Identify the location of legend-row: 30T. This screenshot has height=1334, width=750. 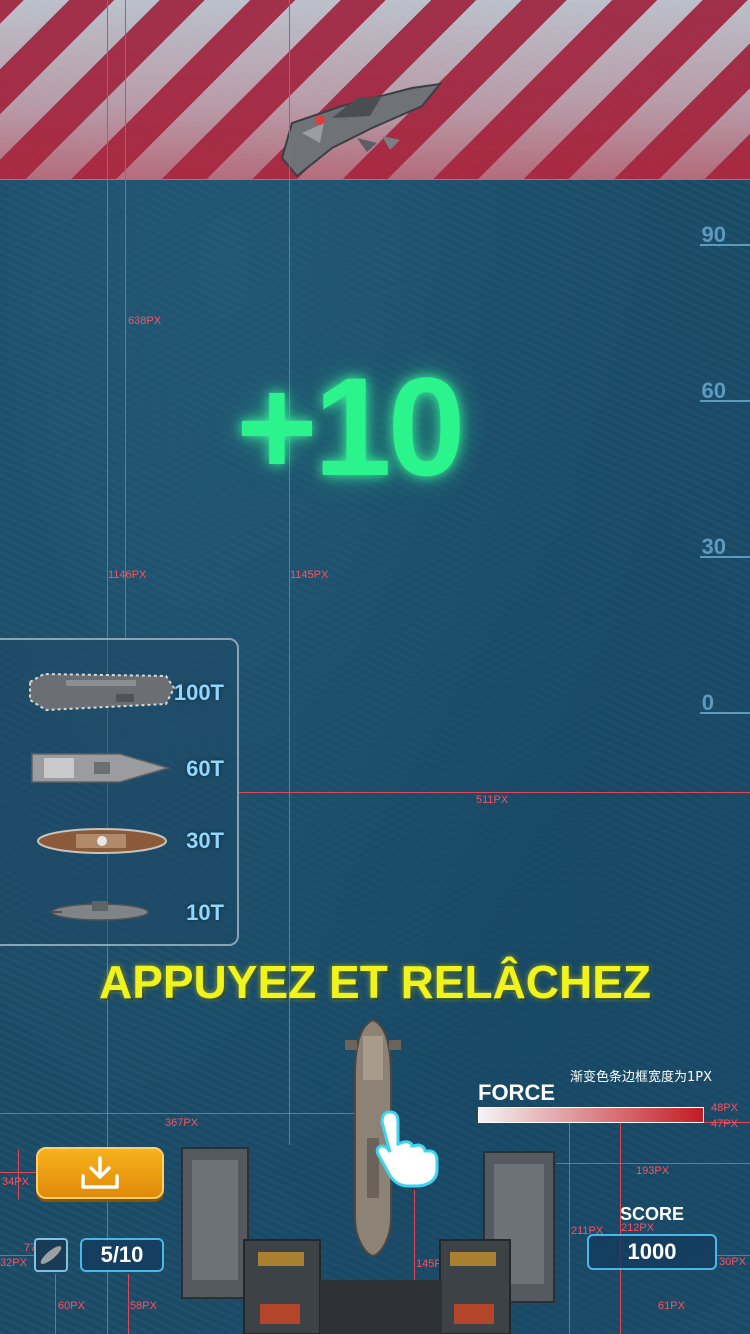
(117, 842).